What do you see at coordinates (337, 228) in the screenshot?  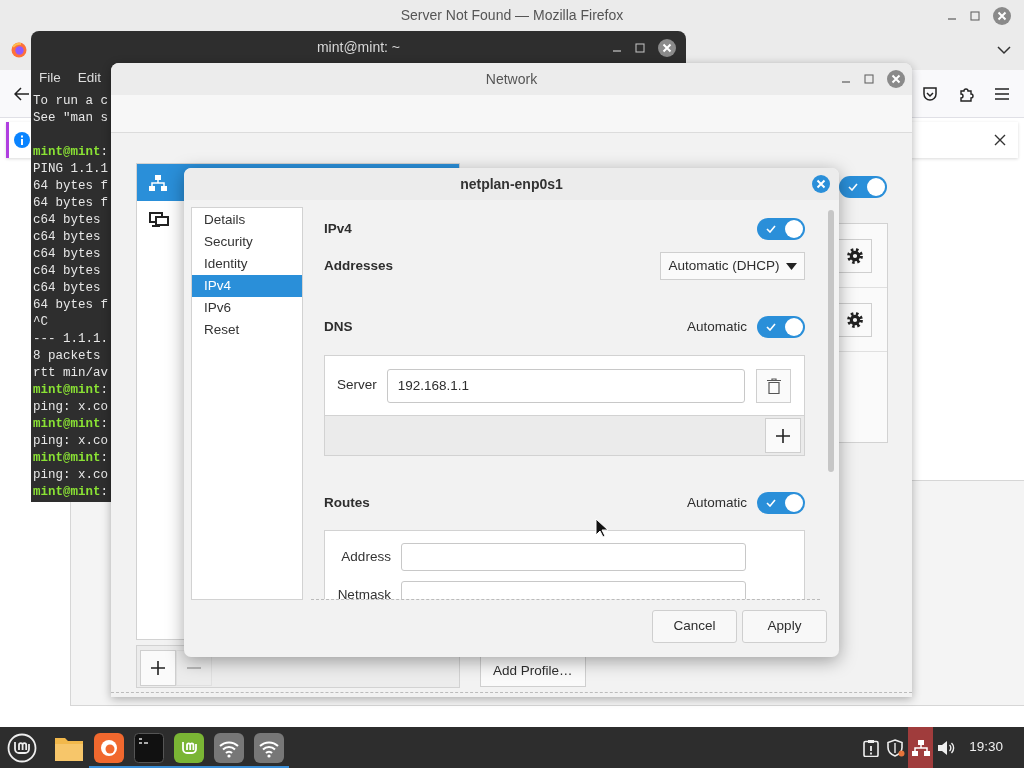 I see `section-heading: IPv4` at bounding box center [337, 228].